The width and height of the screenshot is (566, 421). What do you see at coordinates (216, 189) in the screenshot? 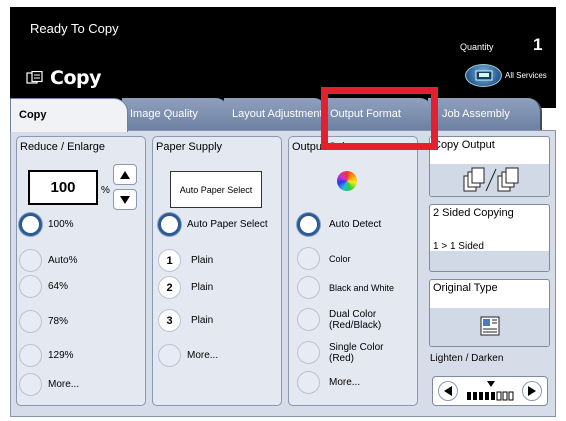
I see `auto-paper-select-box: Auto Paper Select` at bounding box center [216, 189].